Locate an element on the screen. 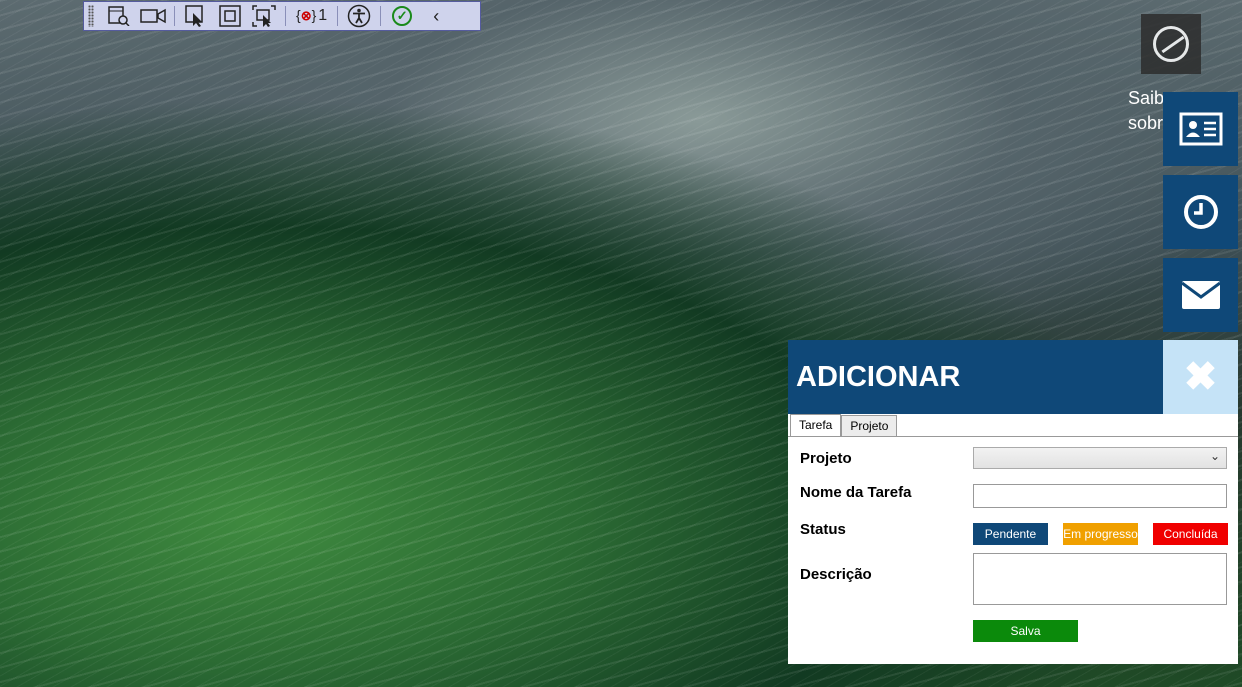 This screenshot has height=687, width=1242. projeto-label: Projeto is located at coordinates (826, 458).